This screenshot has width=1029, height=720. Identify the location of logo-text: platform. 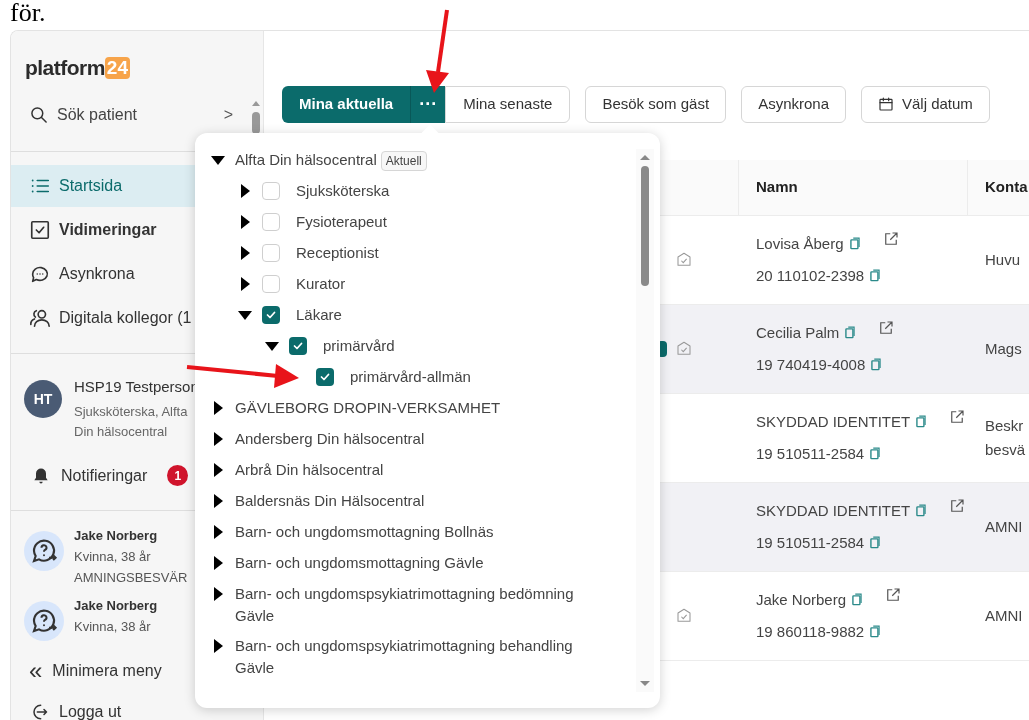
(65, 68).